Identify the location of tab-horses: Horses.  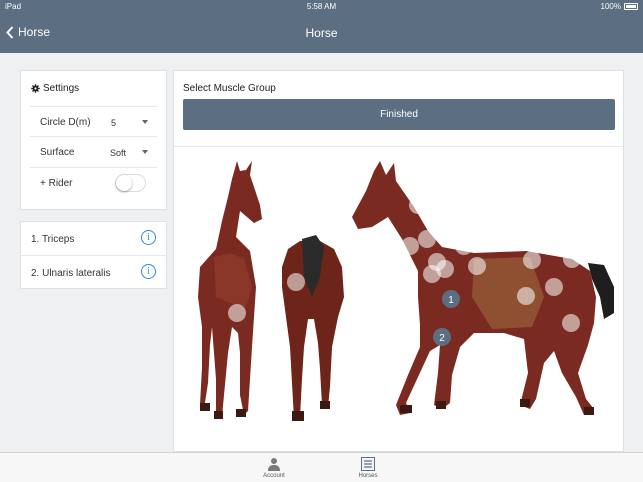
(368, 468).